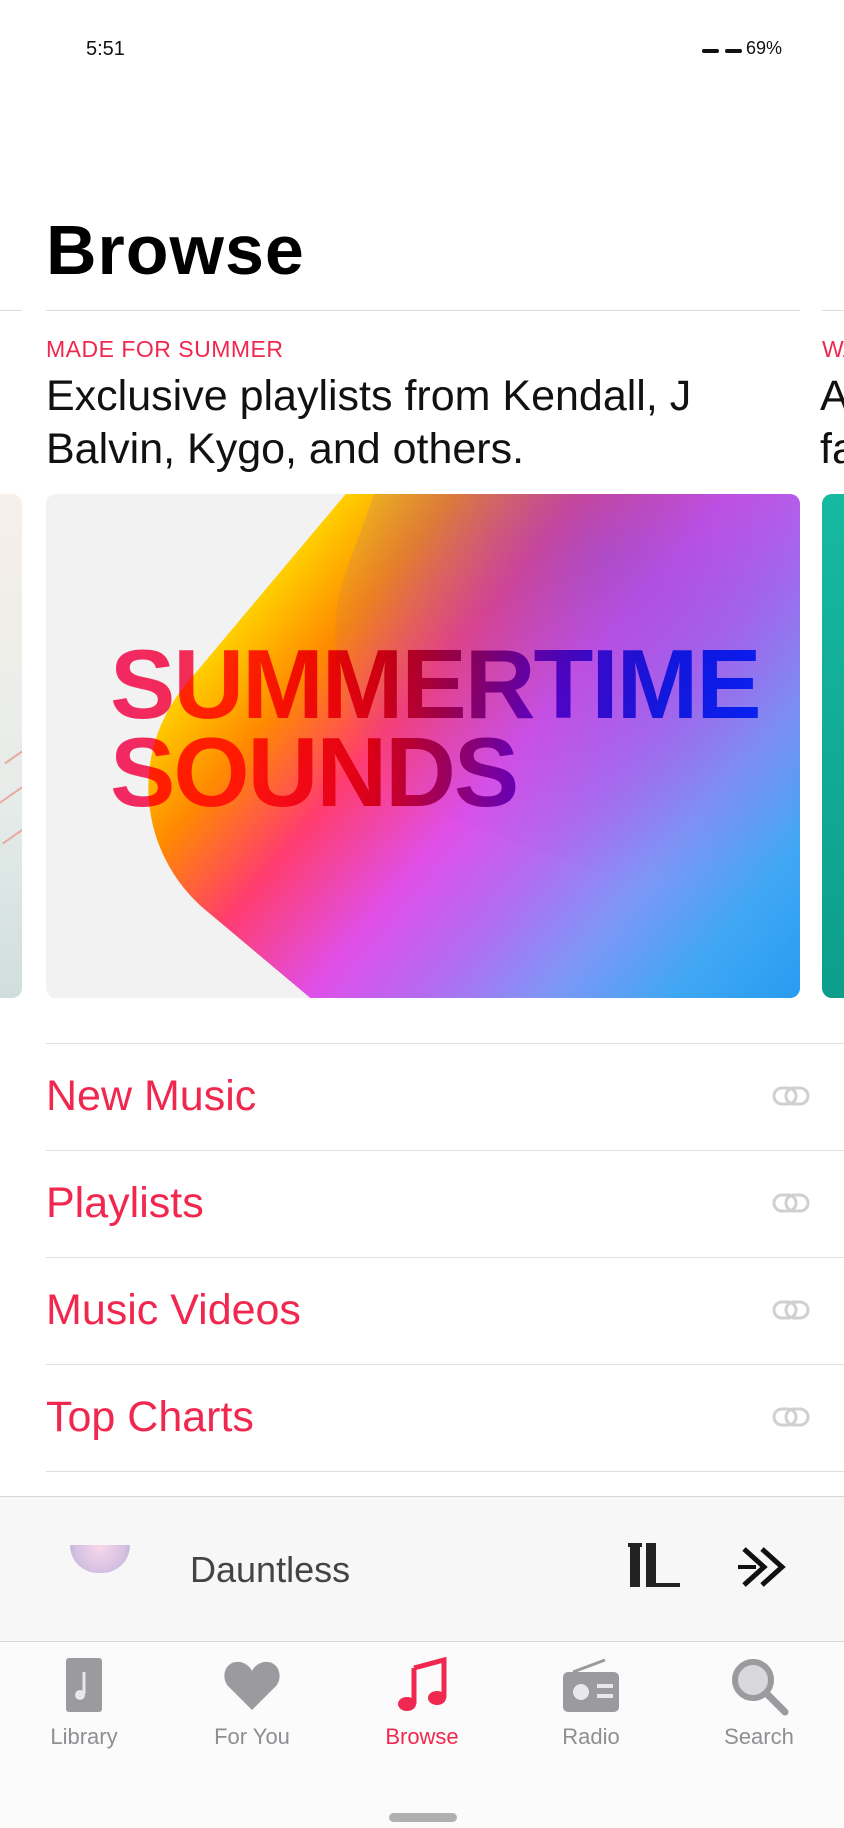  I want to click on radio-icon, so click(591, 1685).